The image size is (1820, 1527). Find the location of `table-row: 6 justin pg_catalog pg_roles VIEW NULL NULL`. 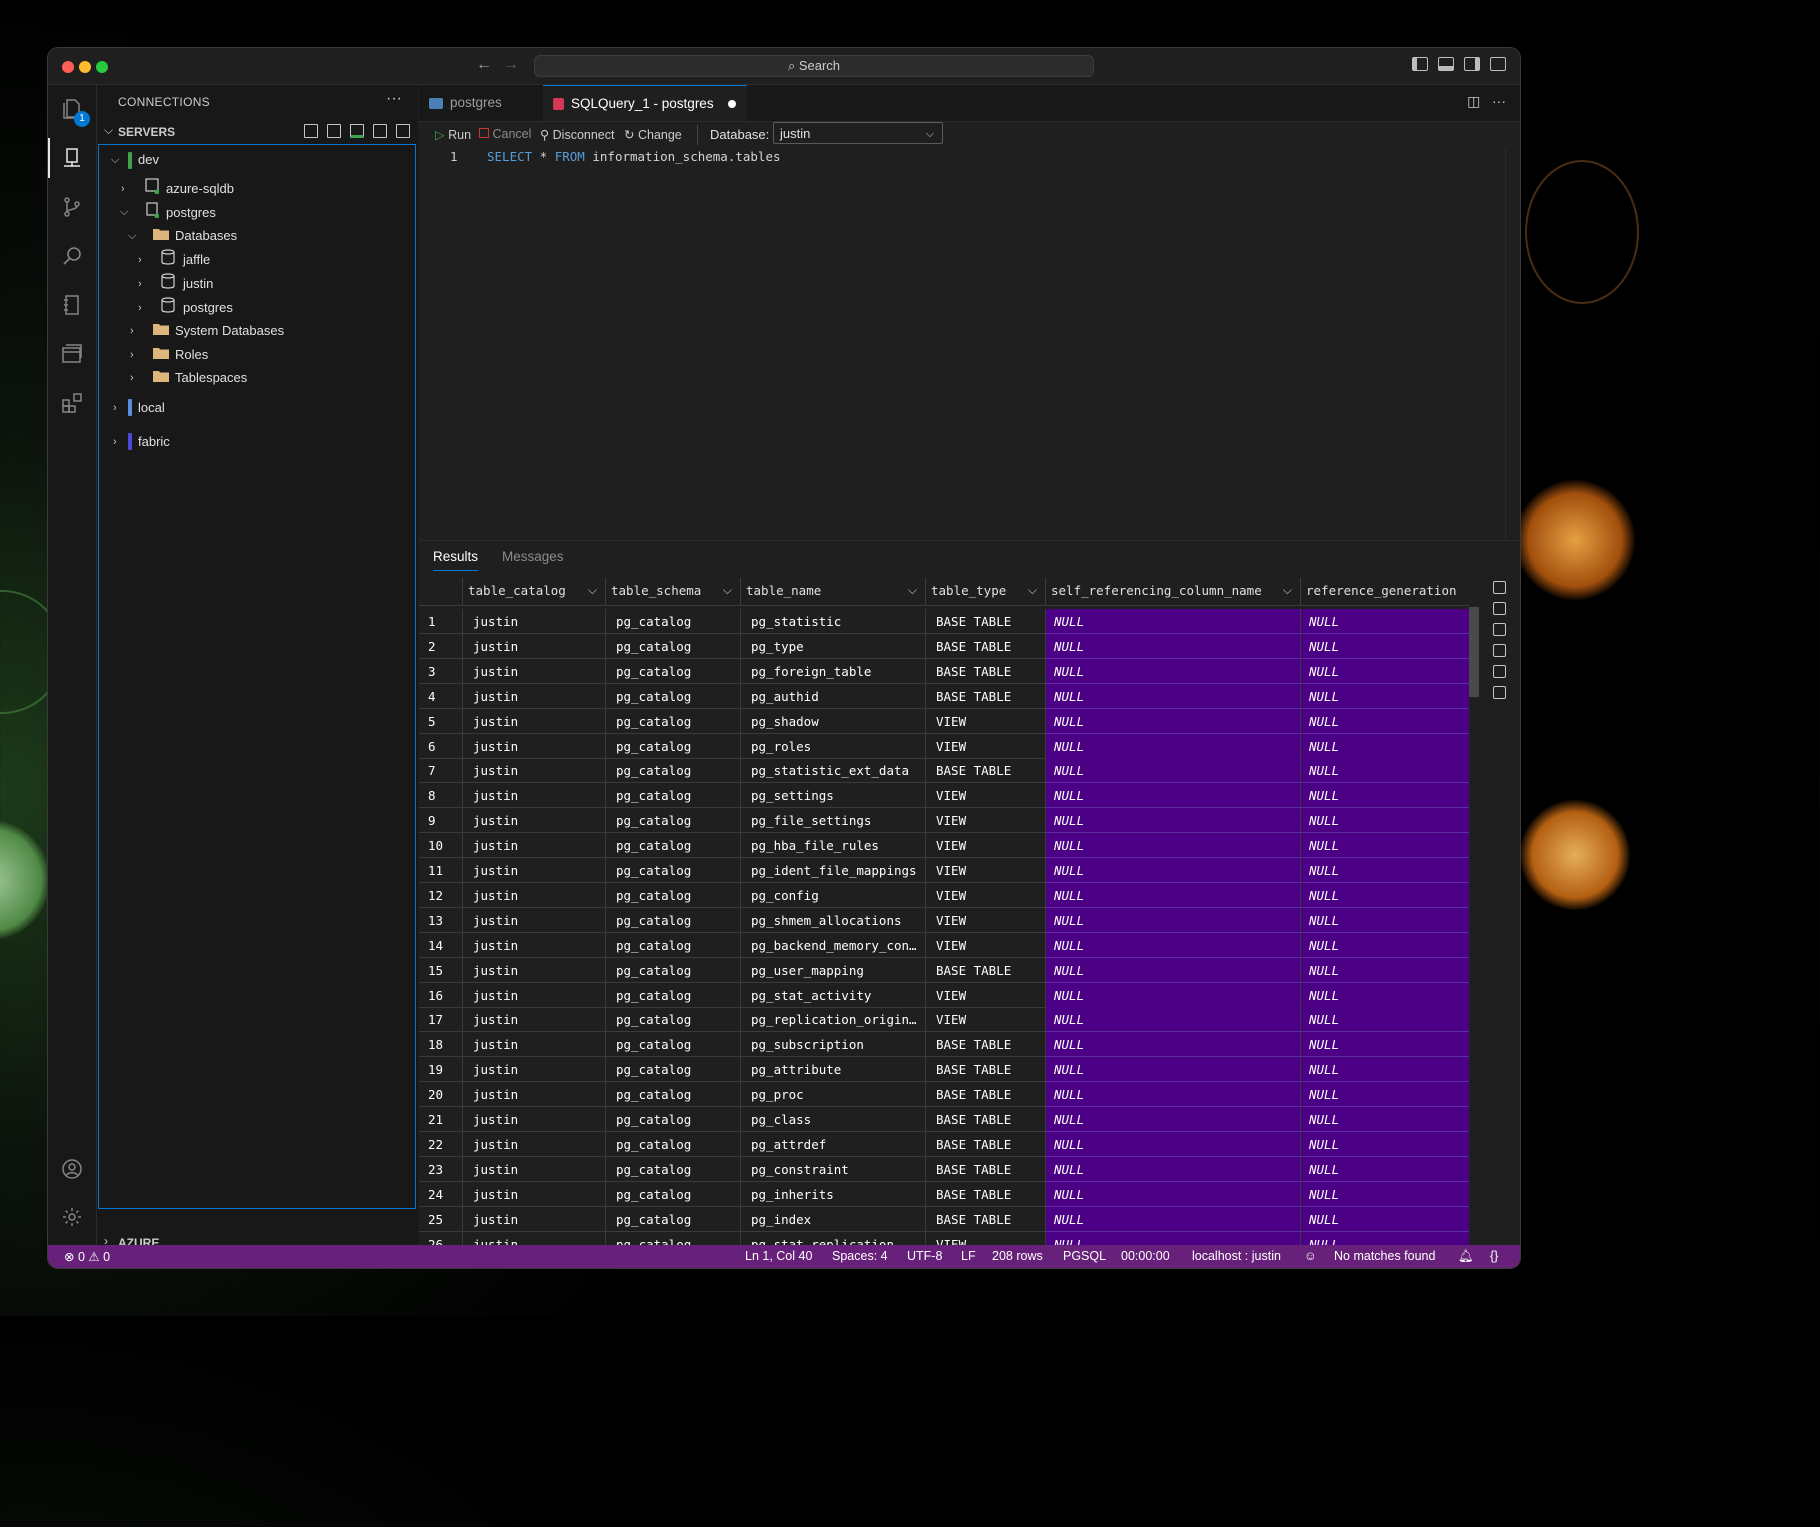

table-row: 6 justin pg_catalog pg_roles VIEW NULL NULL is located at coordinates (944, 746).